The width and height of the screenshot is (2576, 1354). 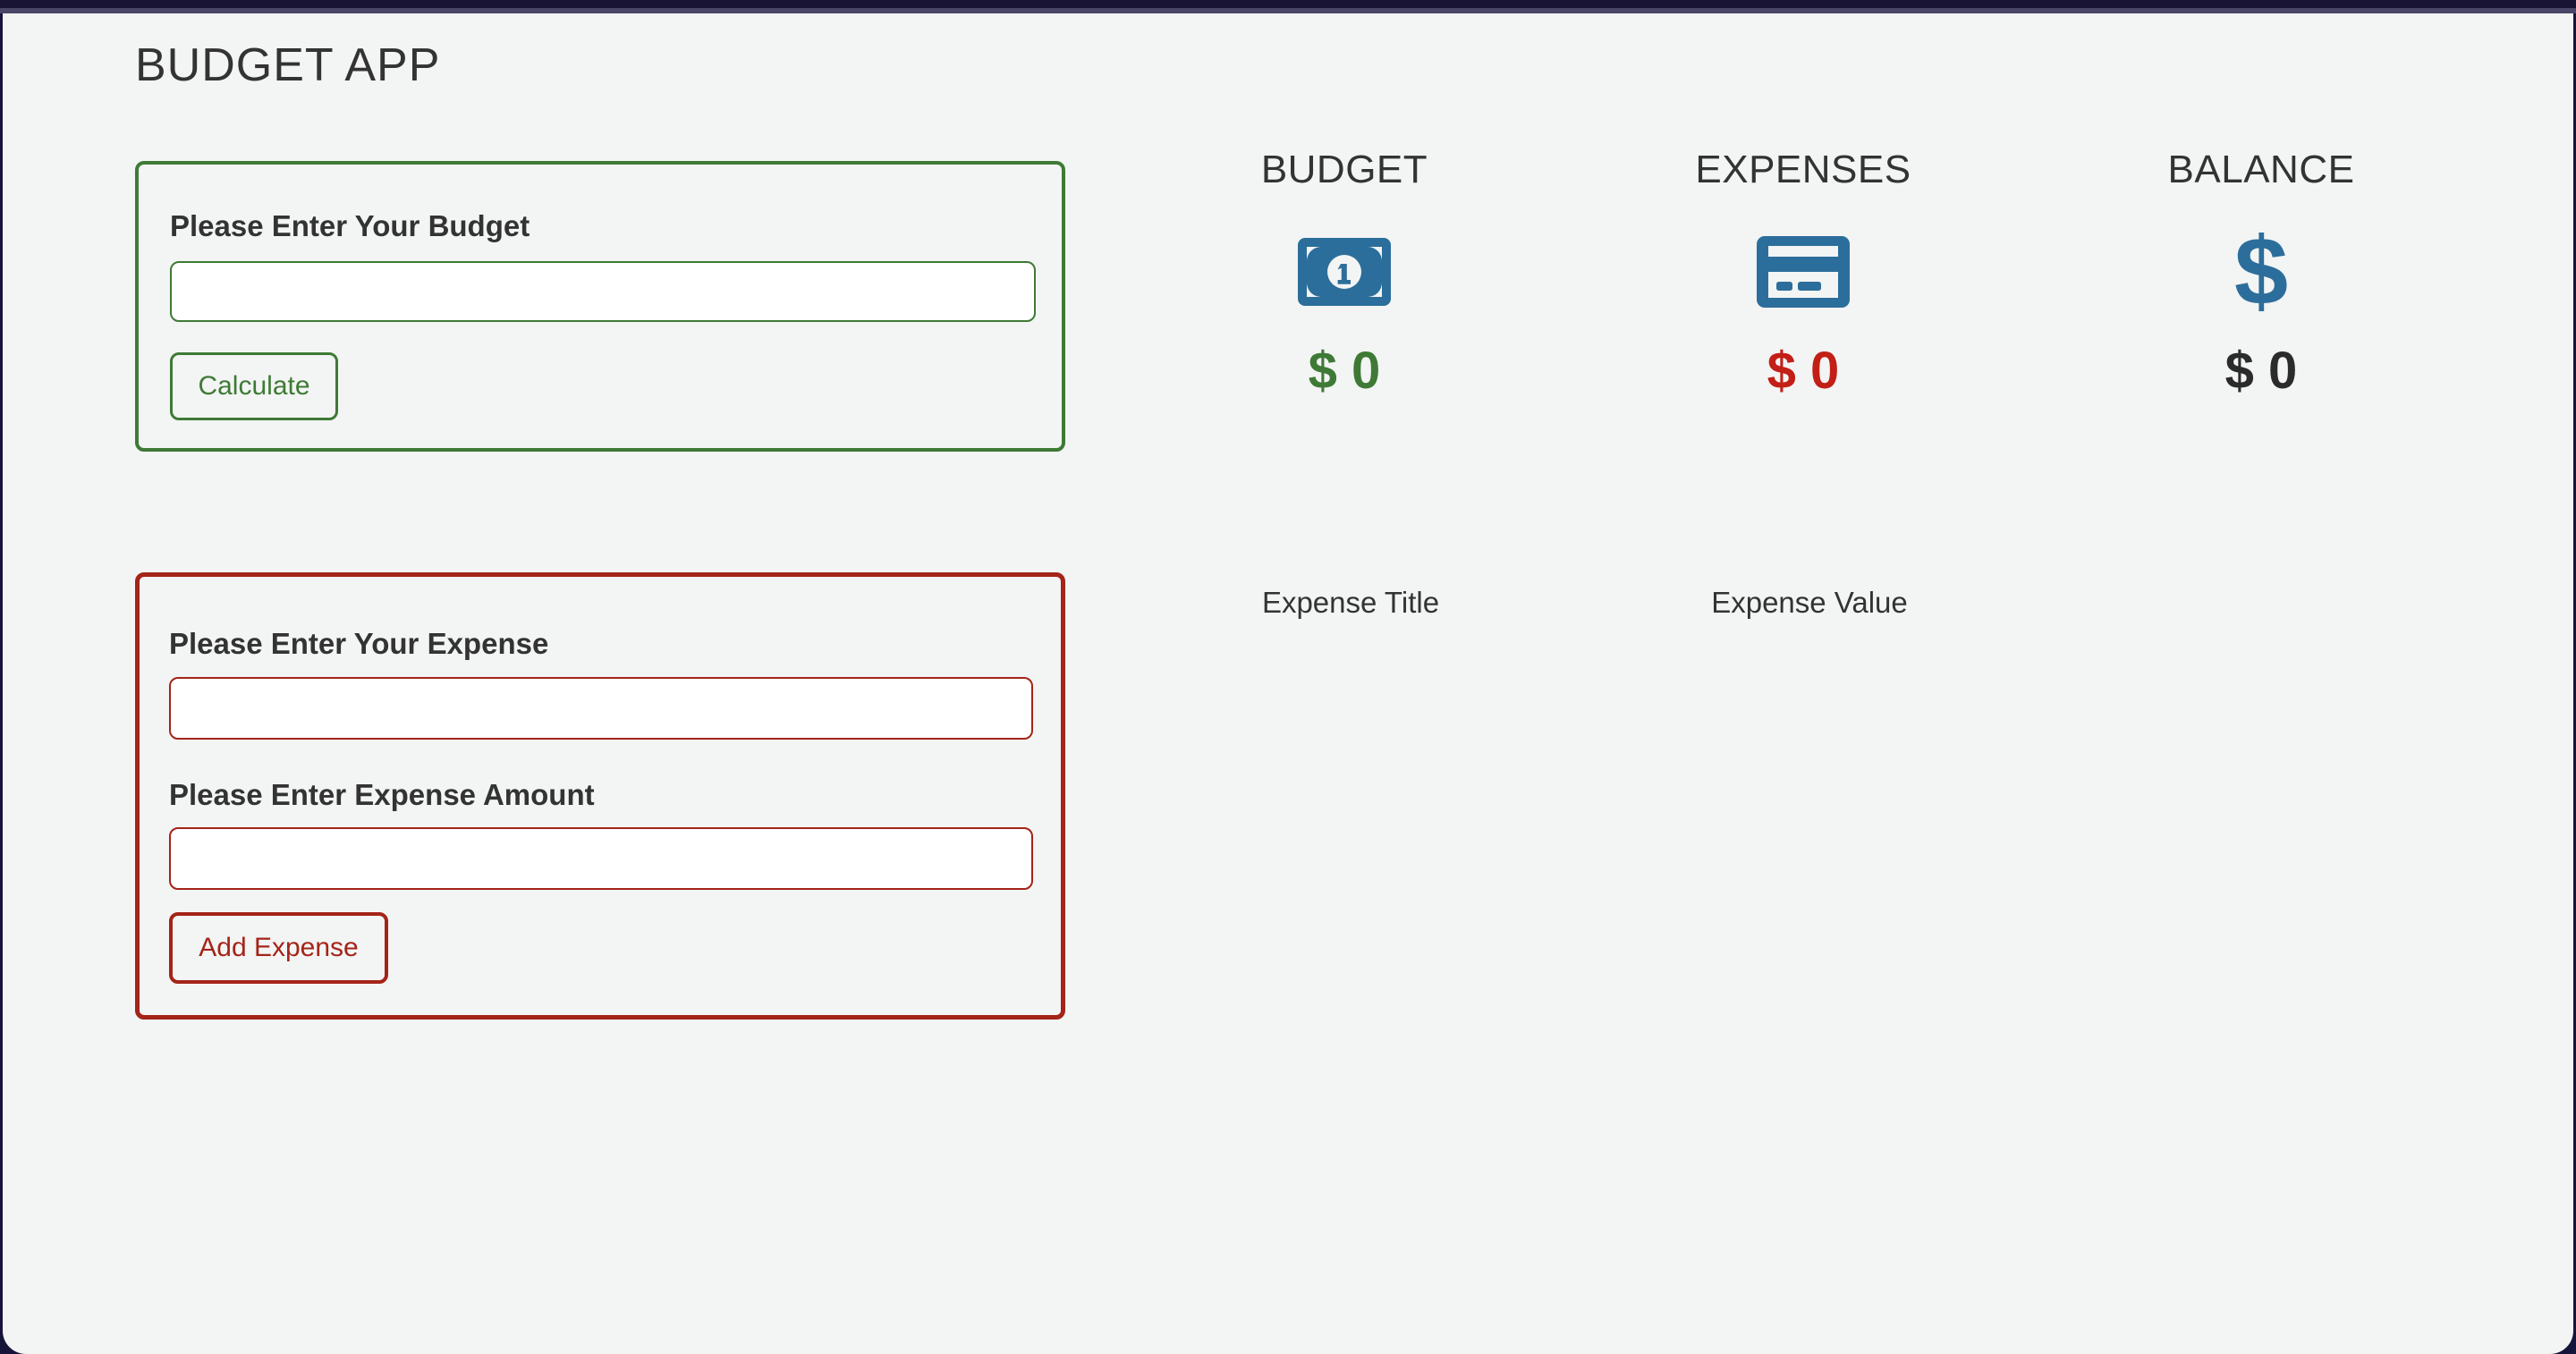 What do you see at coordinates (1344, 371) in the screenshot?
I see `budget-value: $ 0` at bounding box center [1344, 371].